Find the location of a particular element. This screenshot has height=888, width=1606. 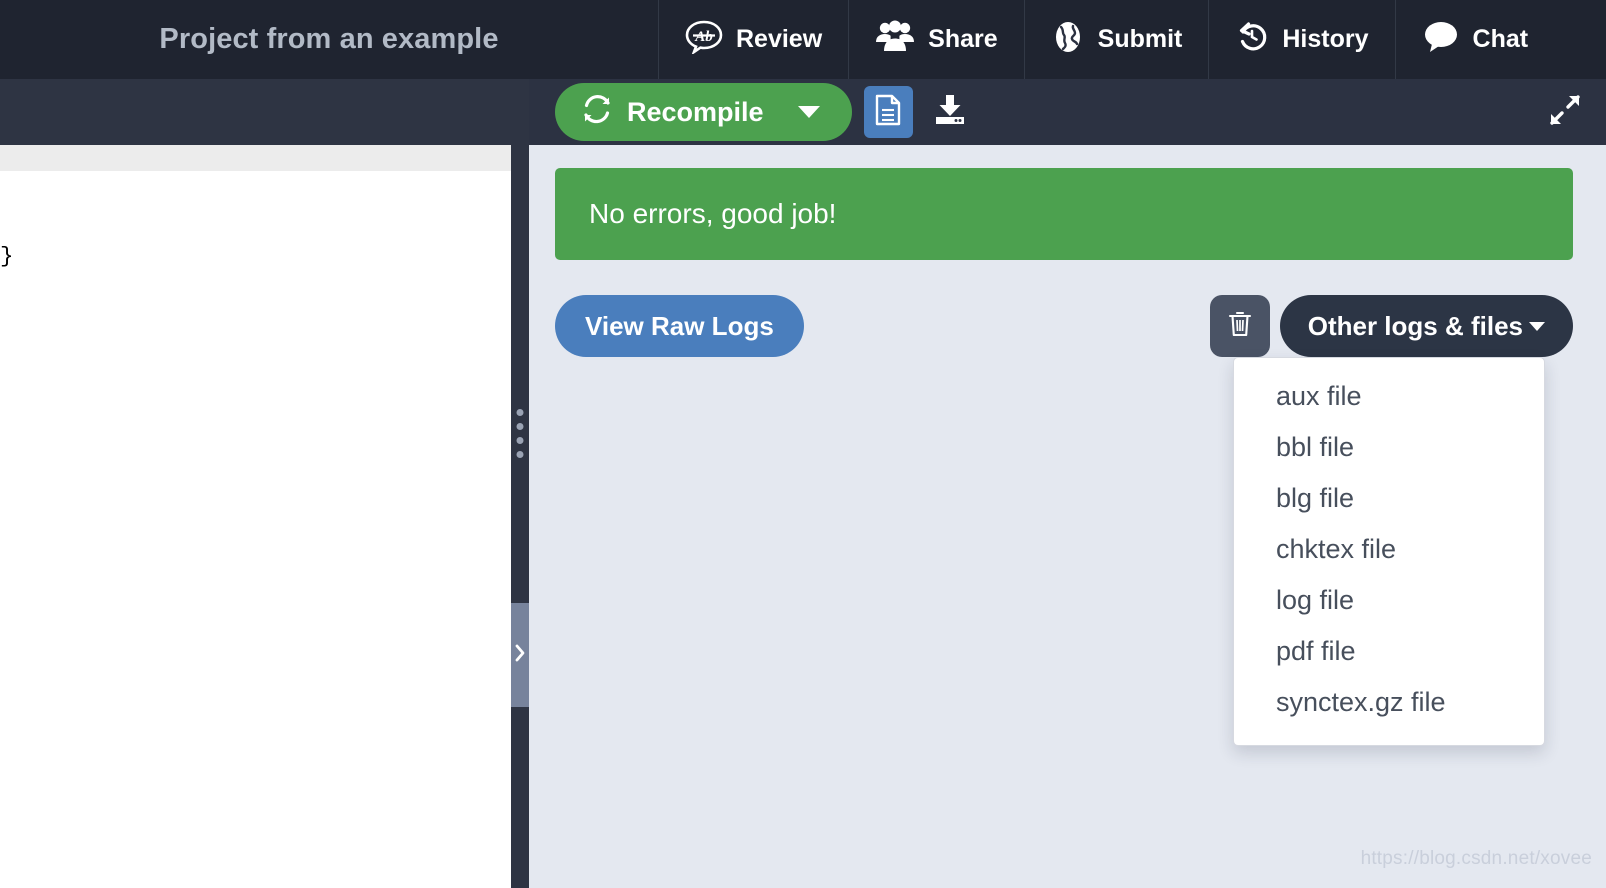

dropdown-item-chktex: chktex file is located at coordinates (1389, 549).